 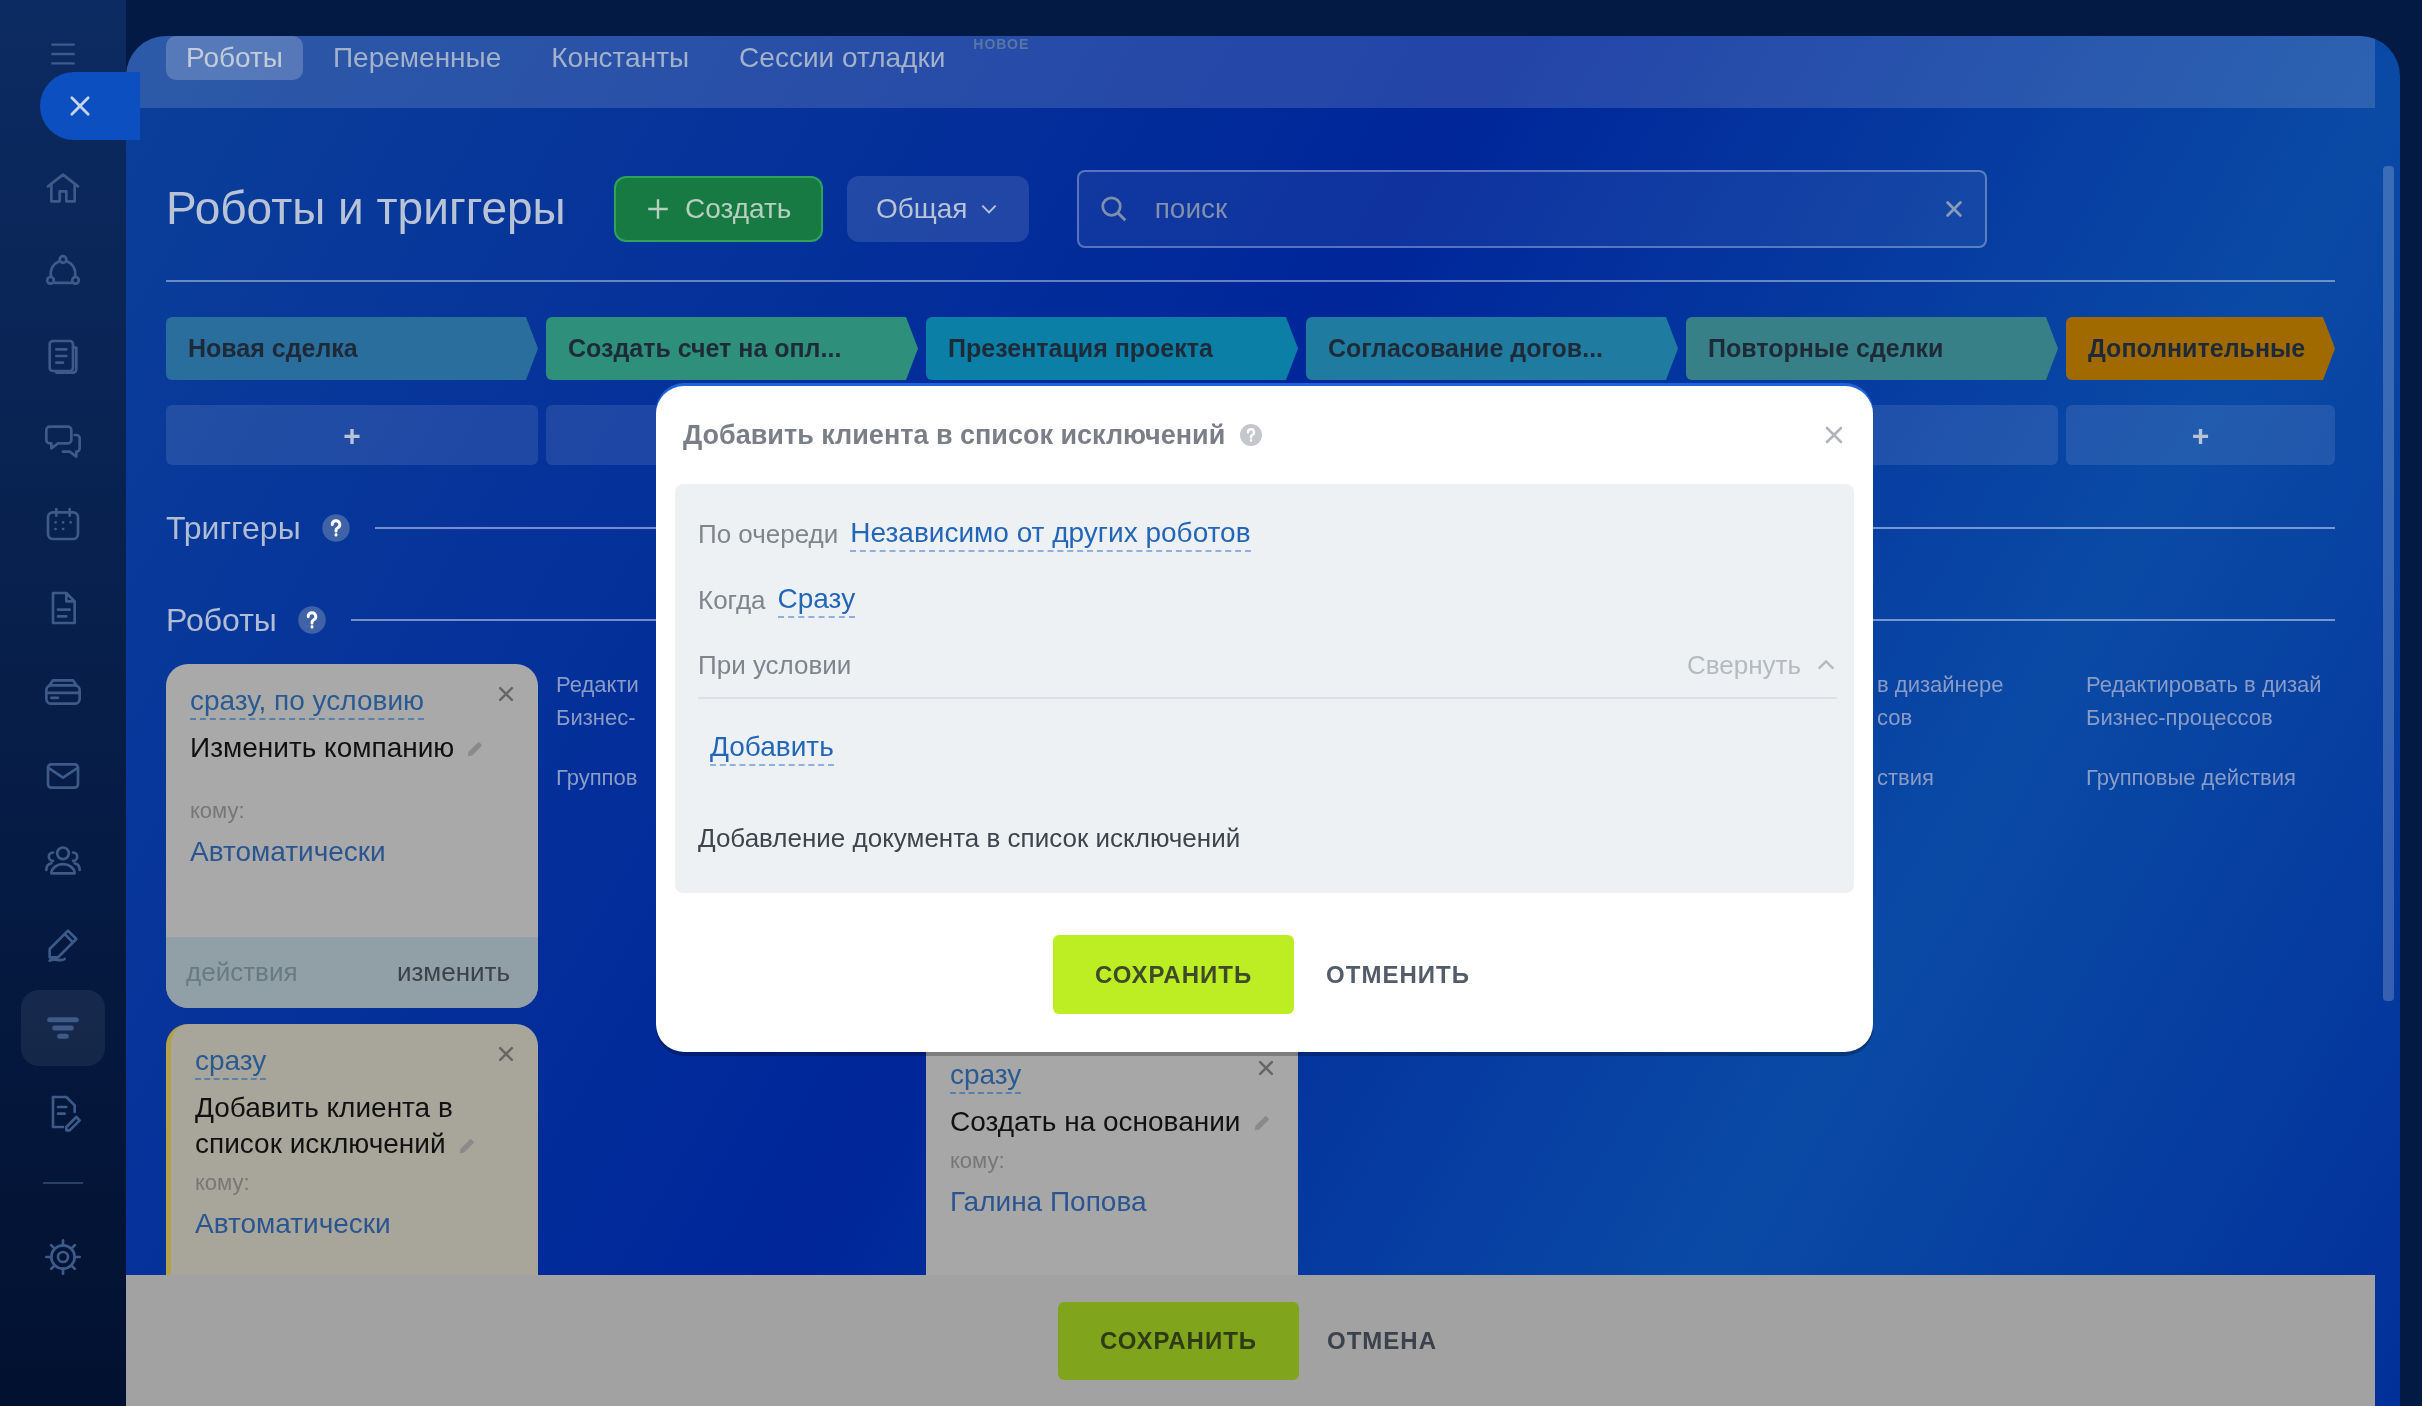 What do you see at coordinates (1112, 348) in the screenshot?
I see `stage-label: Презентация проекта` at bounding box center [1112, 348].